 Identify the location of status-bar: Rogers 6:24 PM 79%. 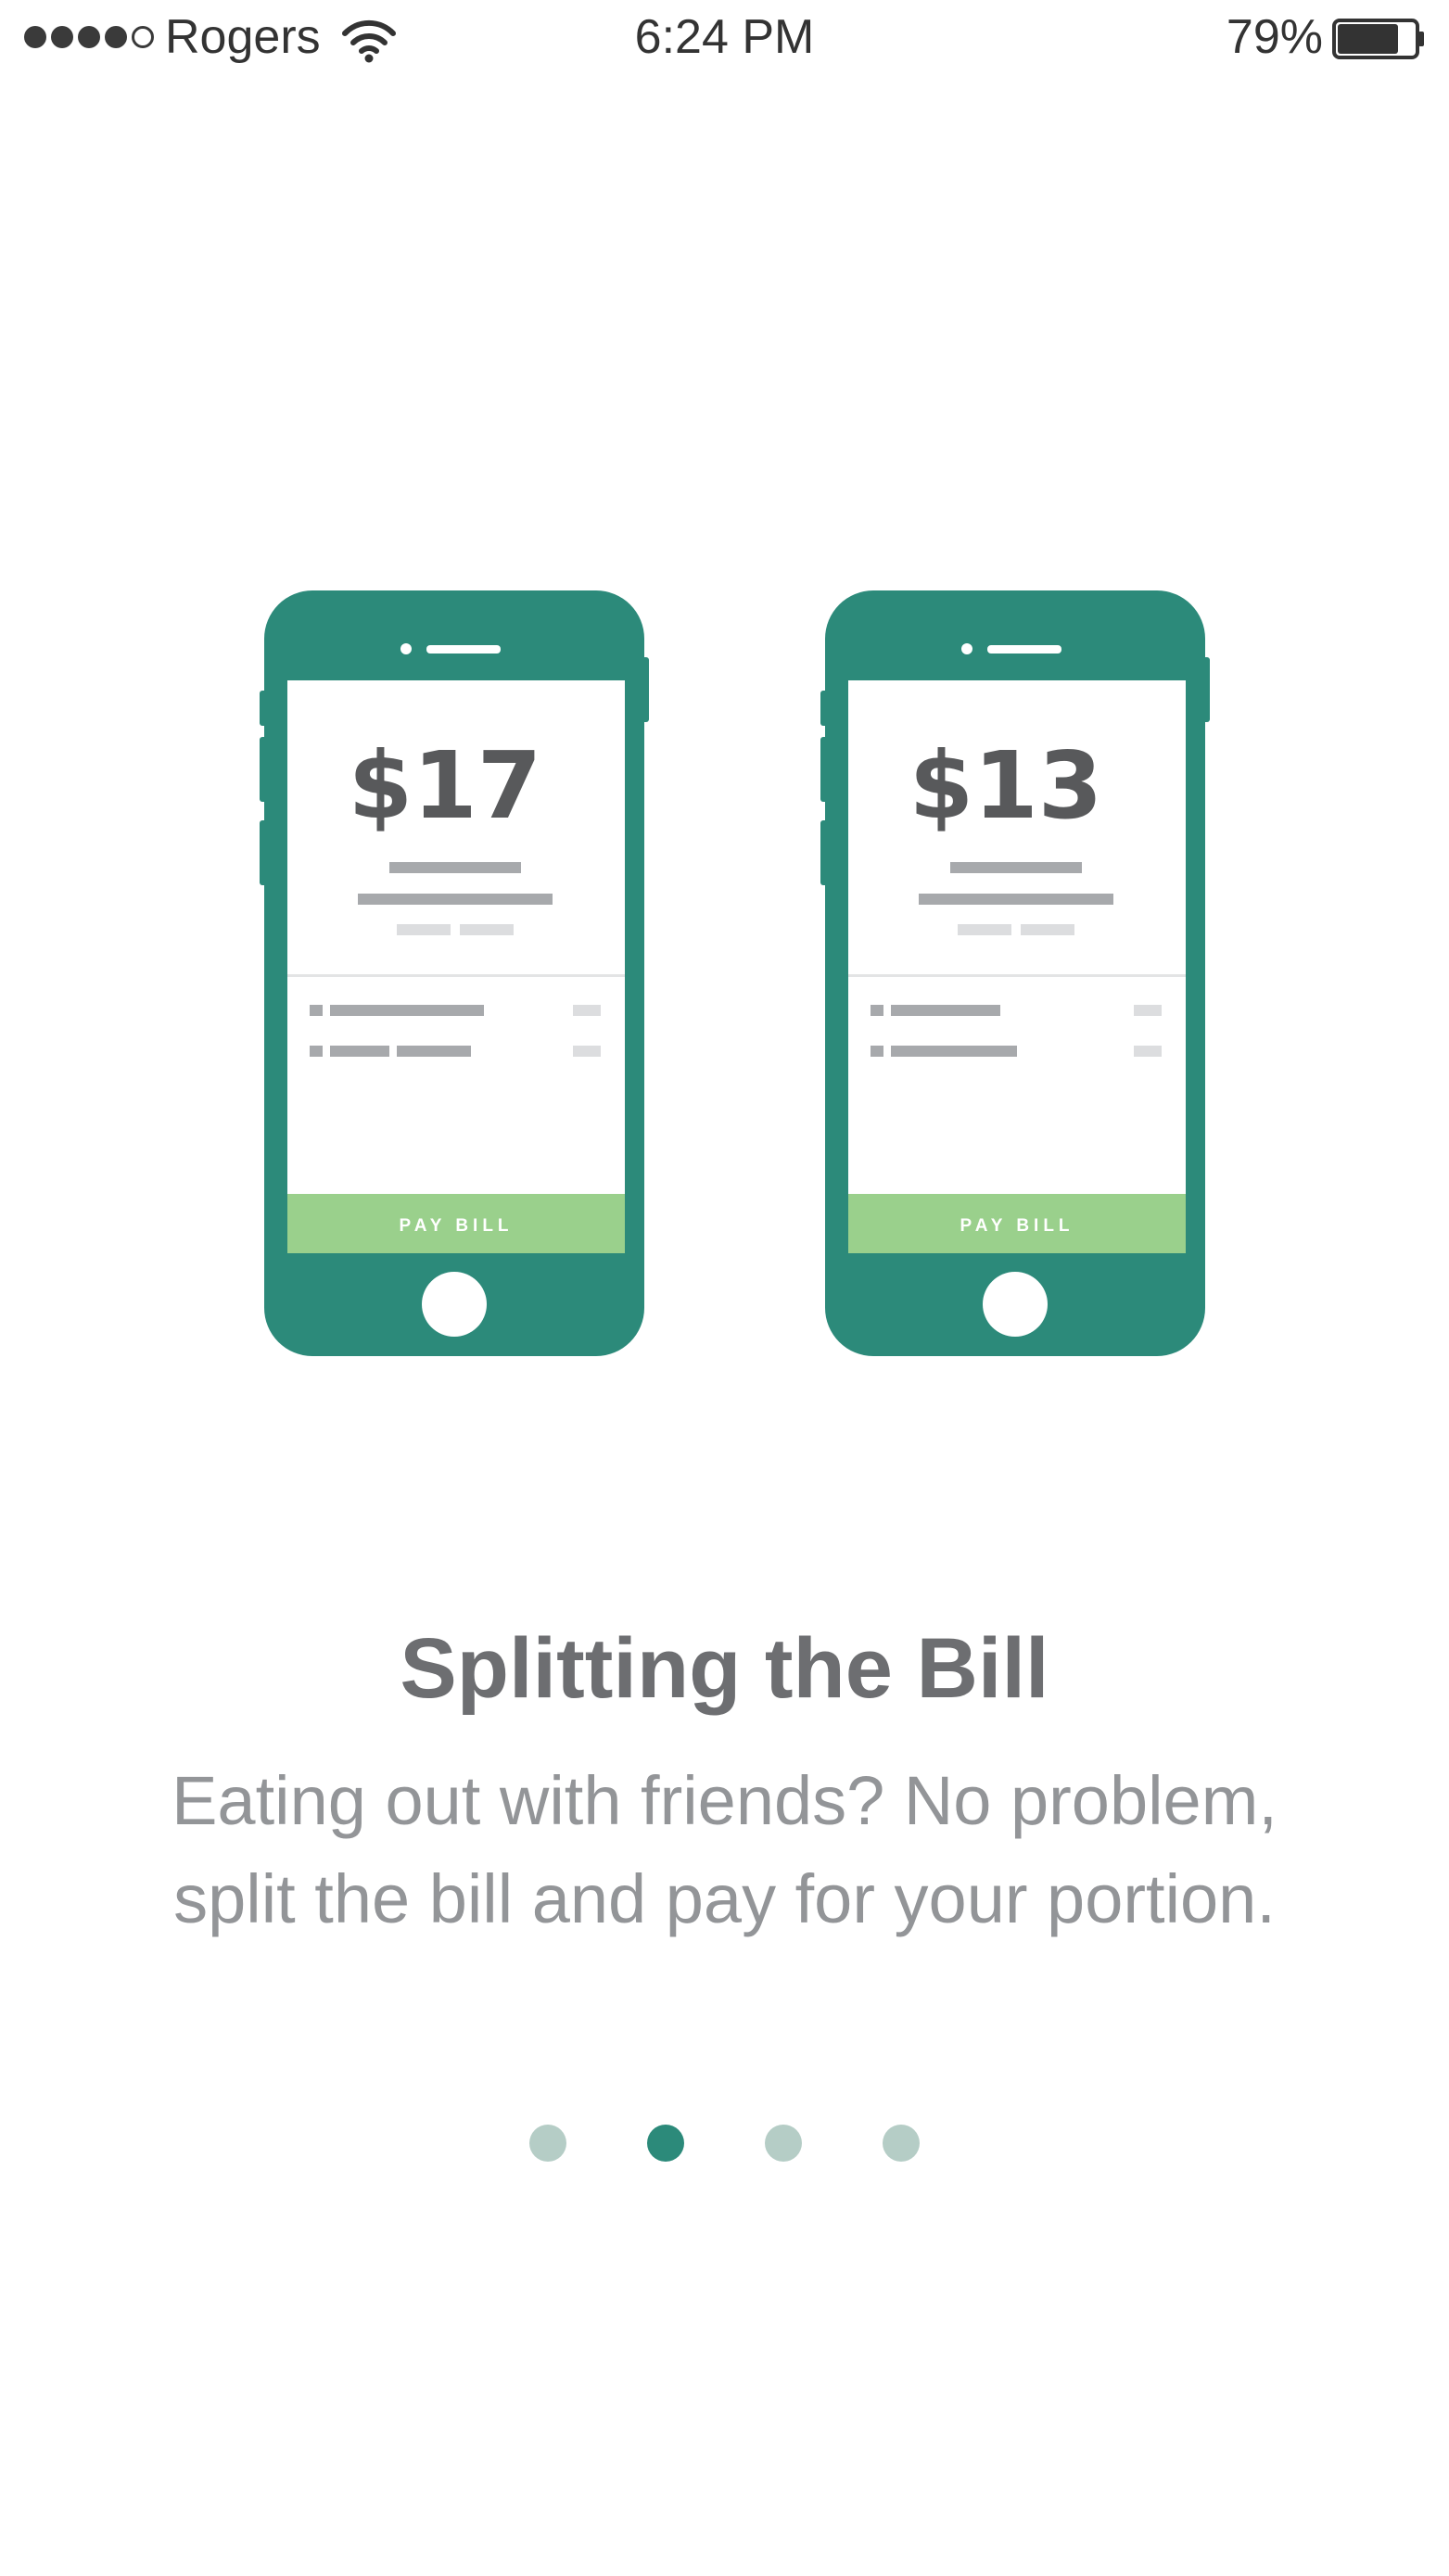
(724, 40).